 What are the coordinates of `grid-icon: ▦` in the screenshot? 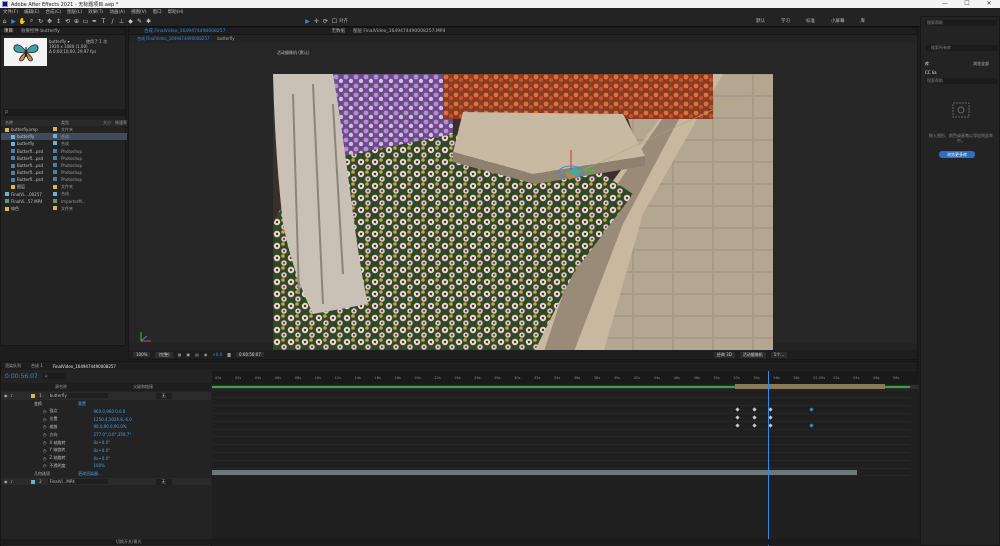 It's located at (180, 354).